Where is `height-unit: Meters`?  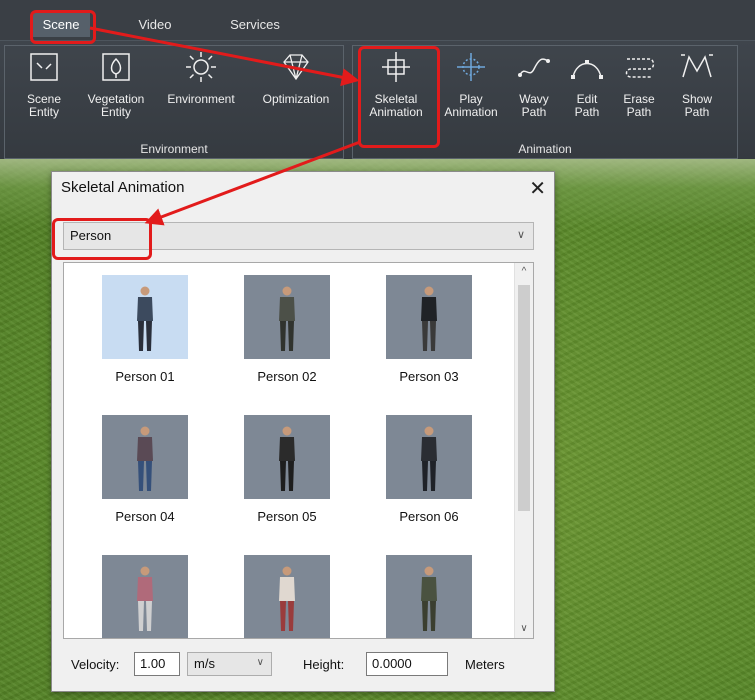
height-unit: Meters is located at coordinates (485, 664).